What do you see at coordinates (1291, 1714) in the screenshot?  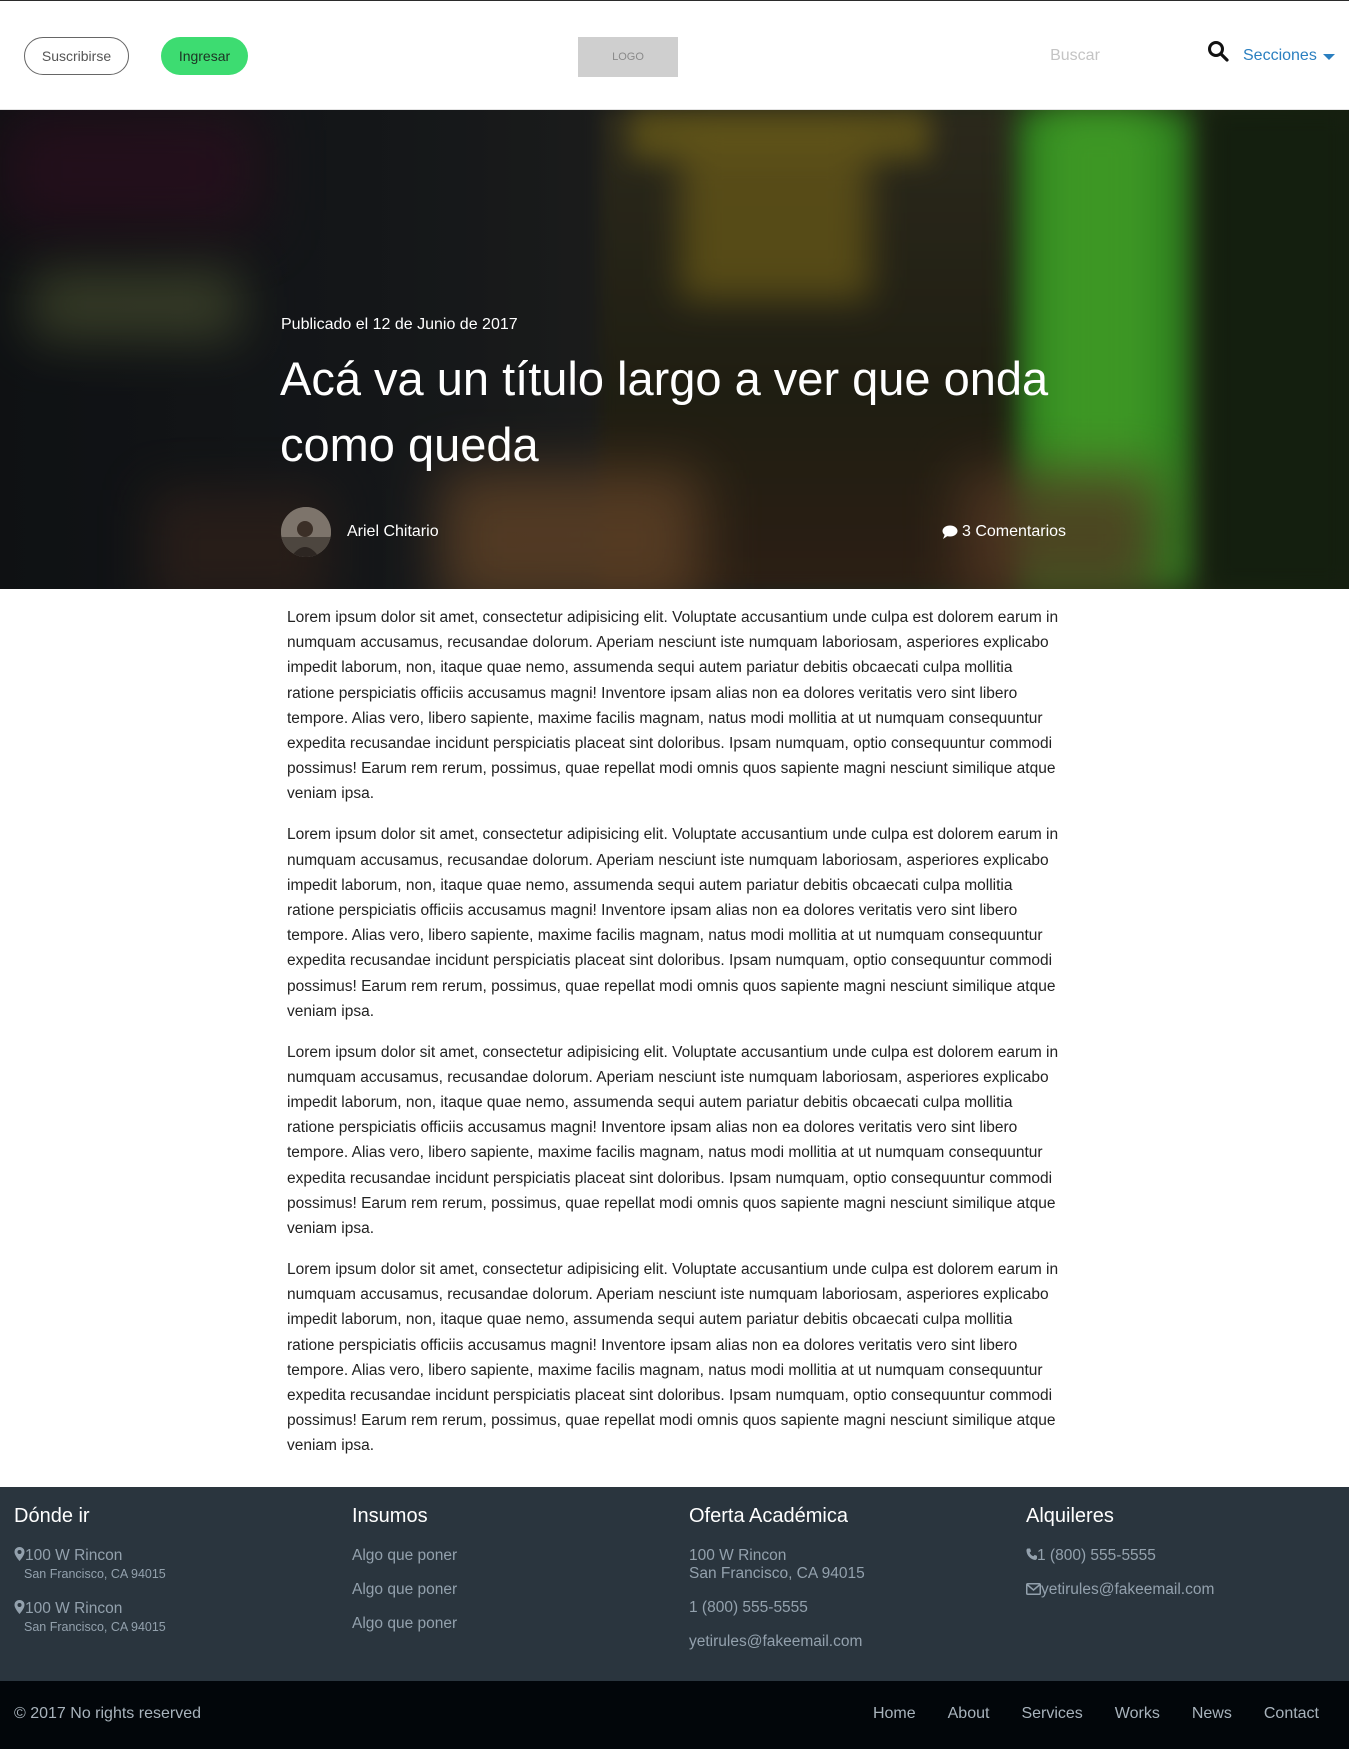 I see `footer-nav-contact: Contact` at bounding box center [1291, 1714].